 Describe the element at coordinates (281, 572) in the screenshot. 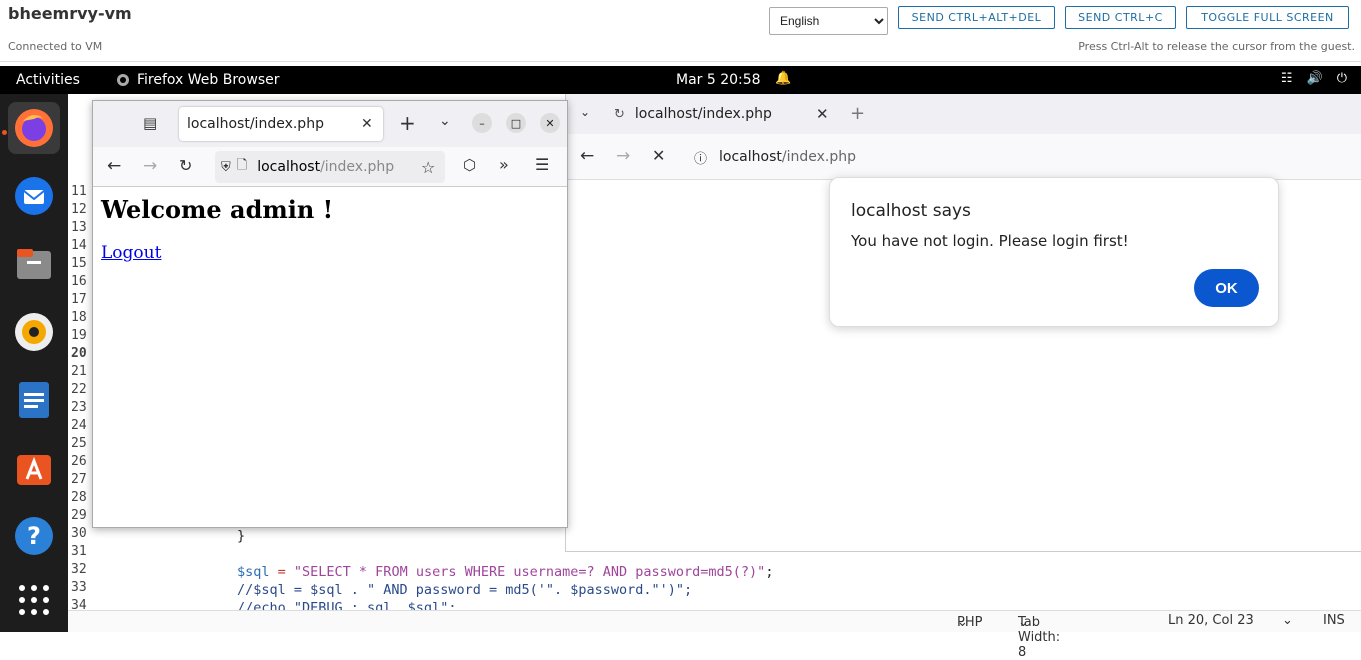

I see `code-sql-op: =` at that location.